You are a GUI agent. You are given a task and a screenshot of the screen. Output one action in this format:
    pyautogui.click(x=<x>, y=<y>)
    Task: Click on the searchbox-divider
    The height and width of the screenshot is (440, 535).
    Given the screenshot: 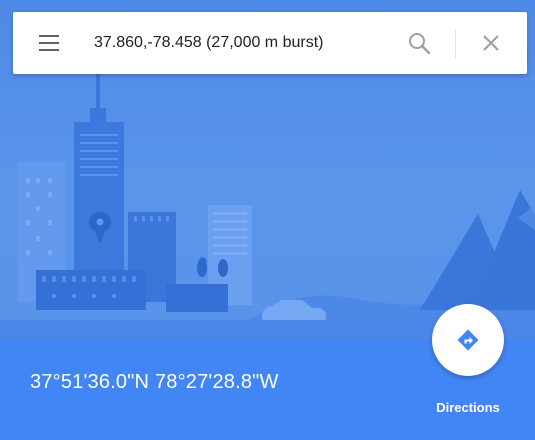 What is the action you would take?
    pyautogui.click(x=455, y=44)
    